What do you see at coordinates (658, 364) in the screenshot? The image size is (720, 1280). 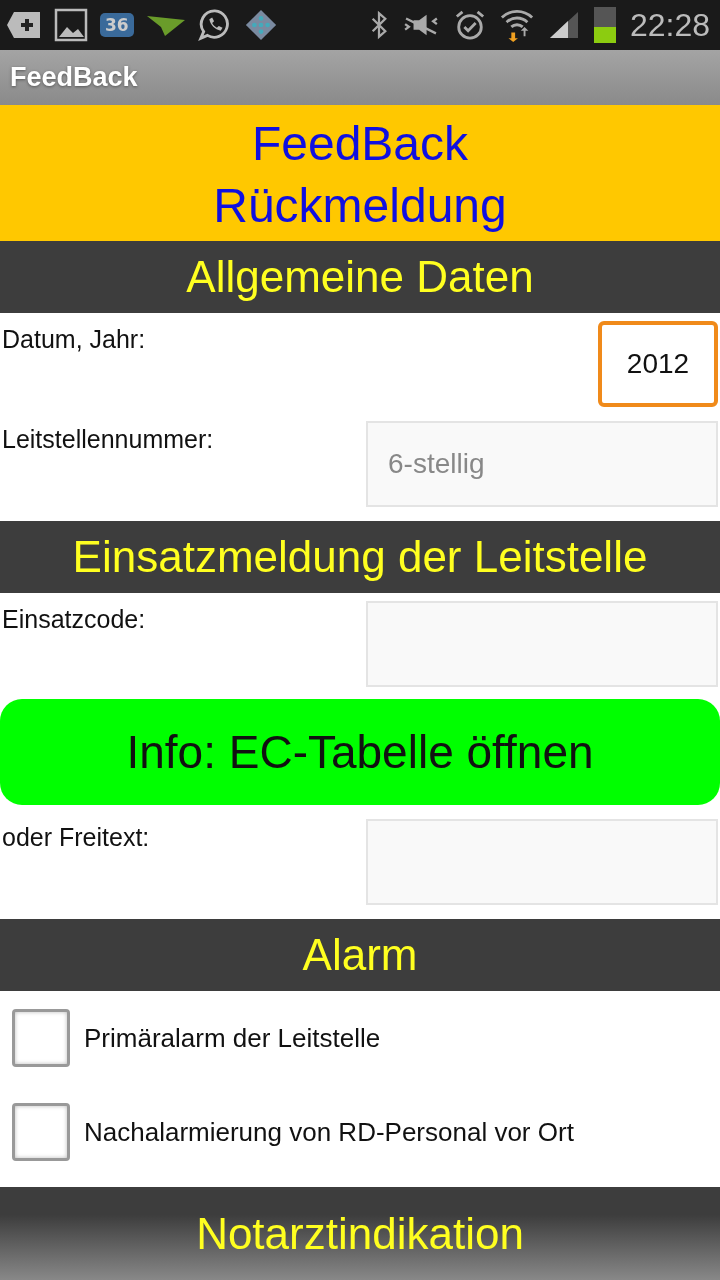 I see `input-field: 2012` at bounding box center [658, 364].